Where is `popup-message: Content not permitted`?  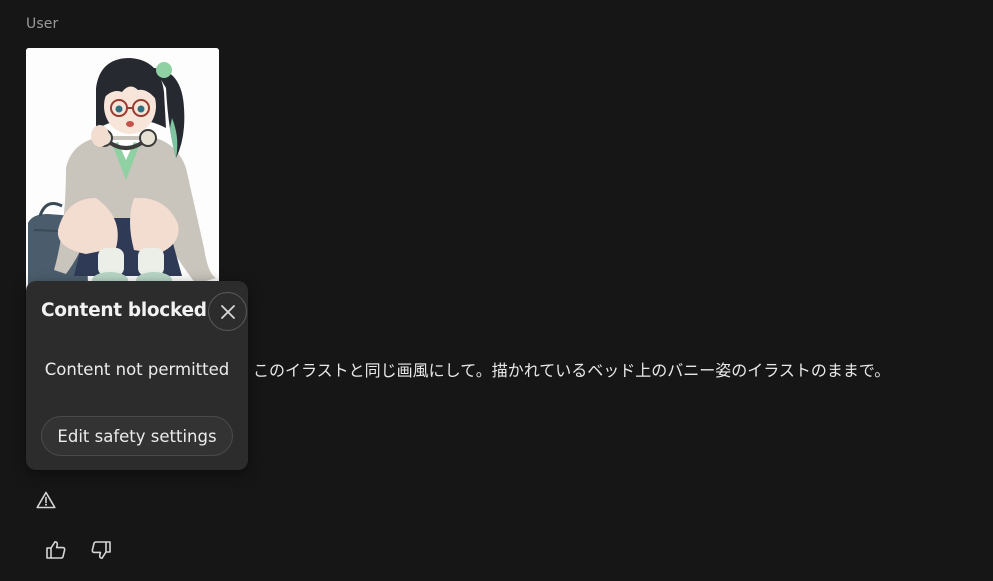
popup-message: Content not permitted is located at coordinates (137, 369).